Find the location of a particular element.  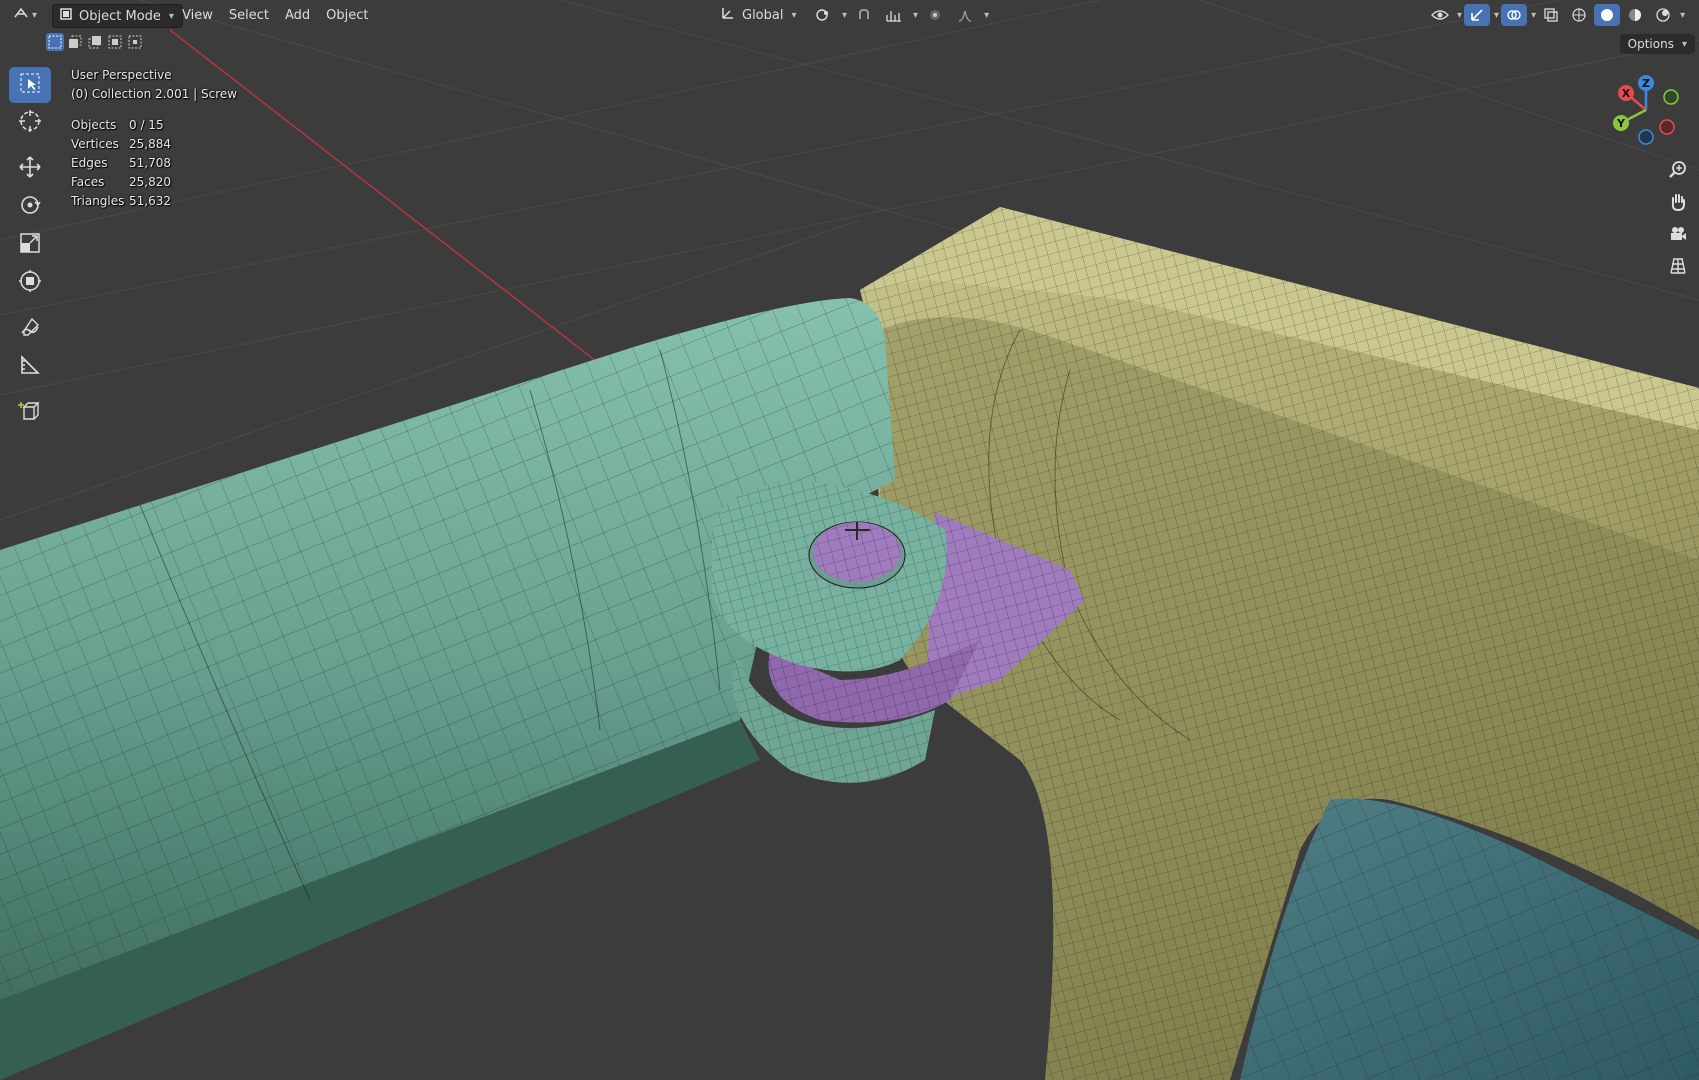

rotate-tool is located at coordinates (30, 207).